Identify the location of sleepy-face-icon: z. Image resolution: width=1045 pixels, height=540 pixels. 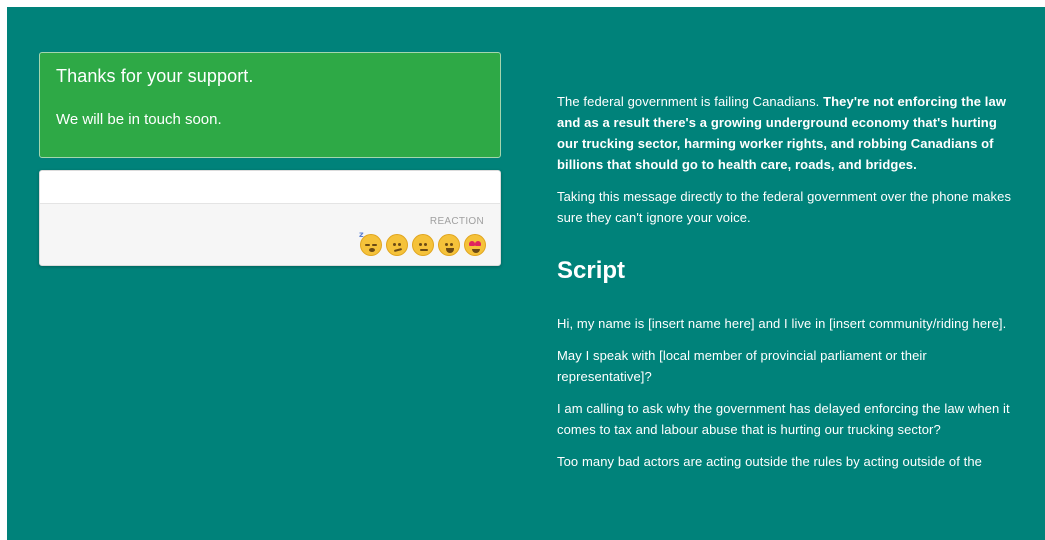
(370, 243).